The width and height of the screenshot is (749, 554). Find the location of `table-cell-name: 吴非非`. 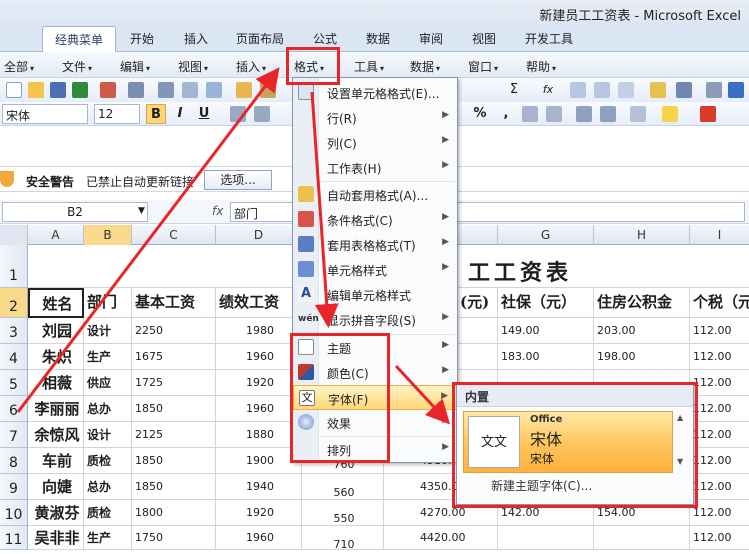

table-cell-name: 吴非非 is located at coordinates (56, 538).